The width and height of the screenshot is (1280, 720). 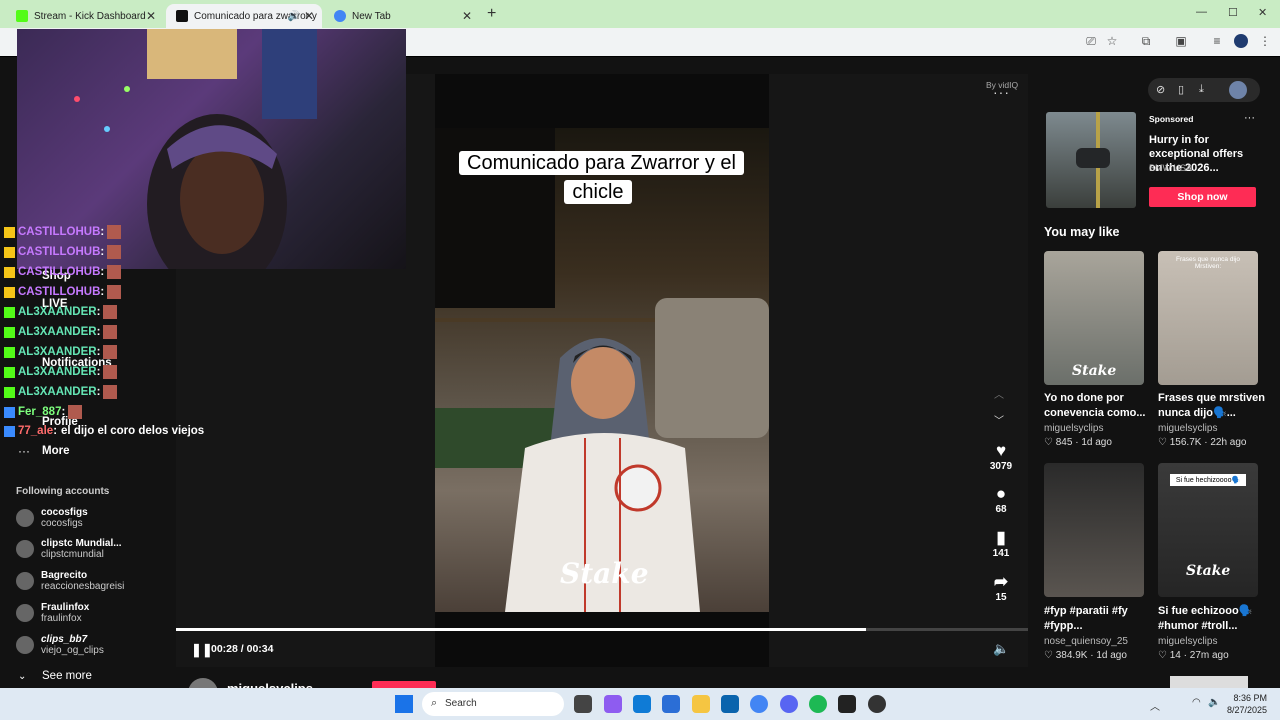 I want to click on speaker-icon: 🔊, so click(x=294, y=16).